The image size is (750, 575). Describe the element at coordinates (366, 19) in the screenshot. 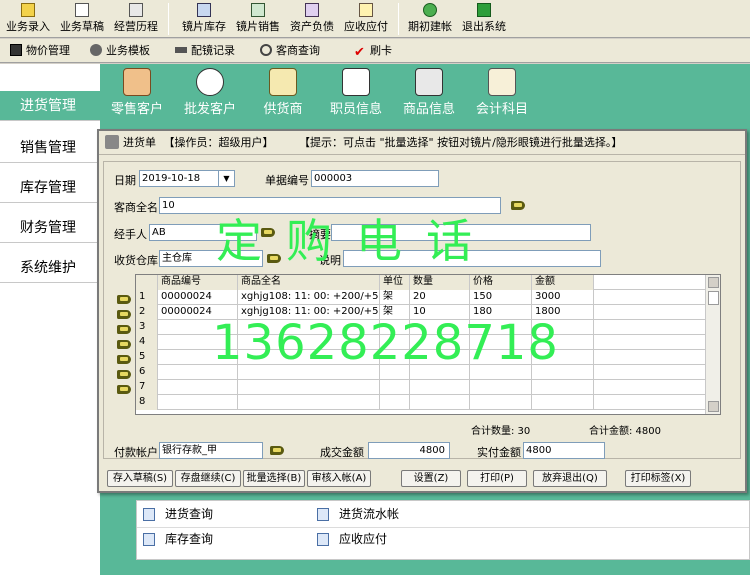

I see `toolbar-button-receivable: 应收应付` at that location.